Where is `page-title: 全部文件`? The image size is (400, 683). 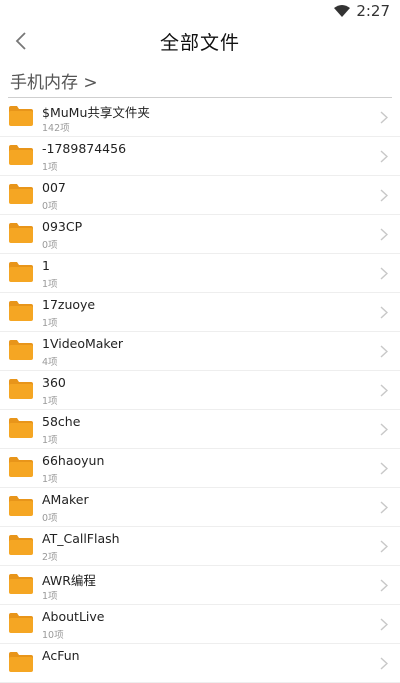
page-title: 全部文件 is located at coordinates (199, 42).